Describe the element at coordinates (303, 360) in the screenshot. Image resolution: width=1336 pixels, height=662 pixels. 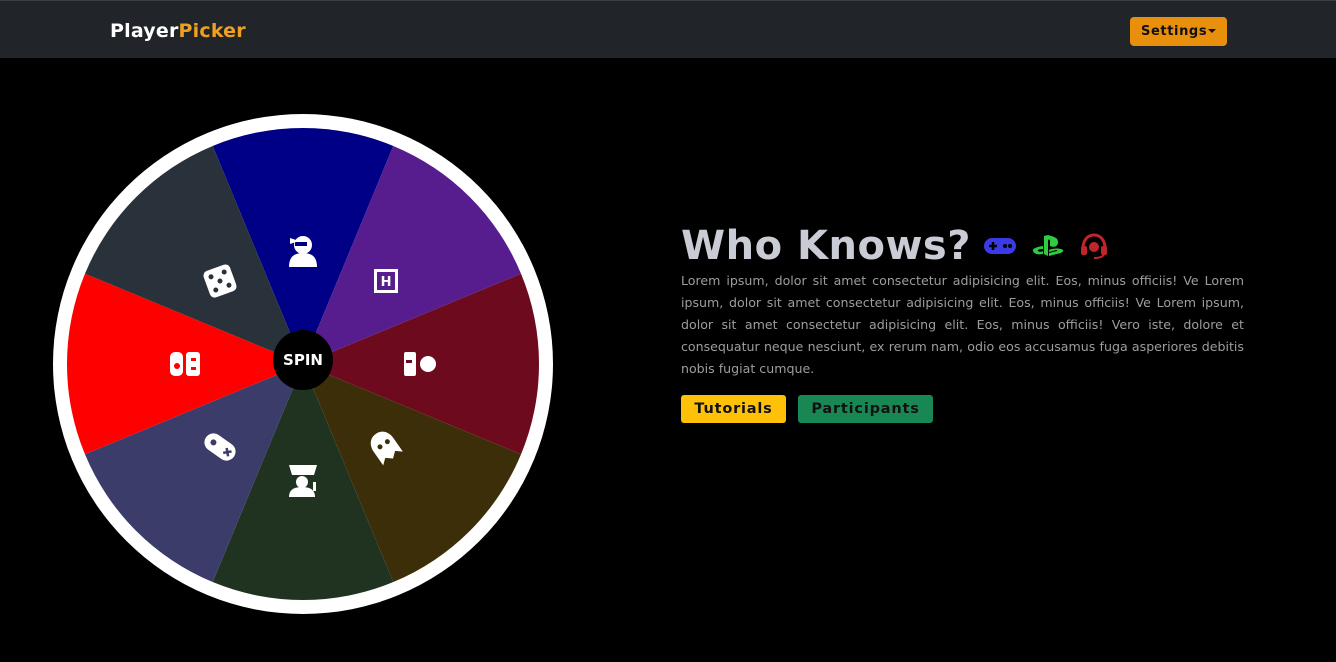
I see `spin-label: SPIN` at that location.